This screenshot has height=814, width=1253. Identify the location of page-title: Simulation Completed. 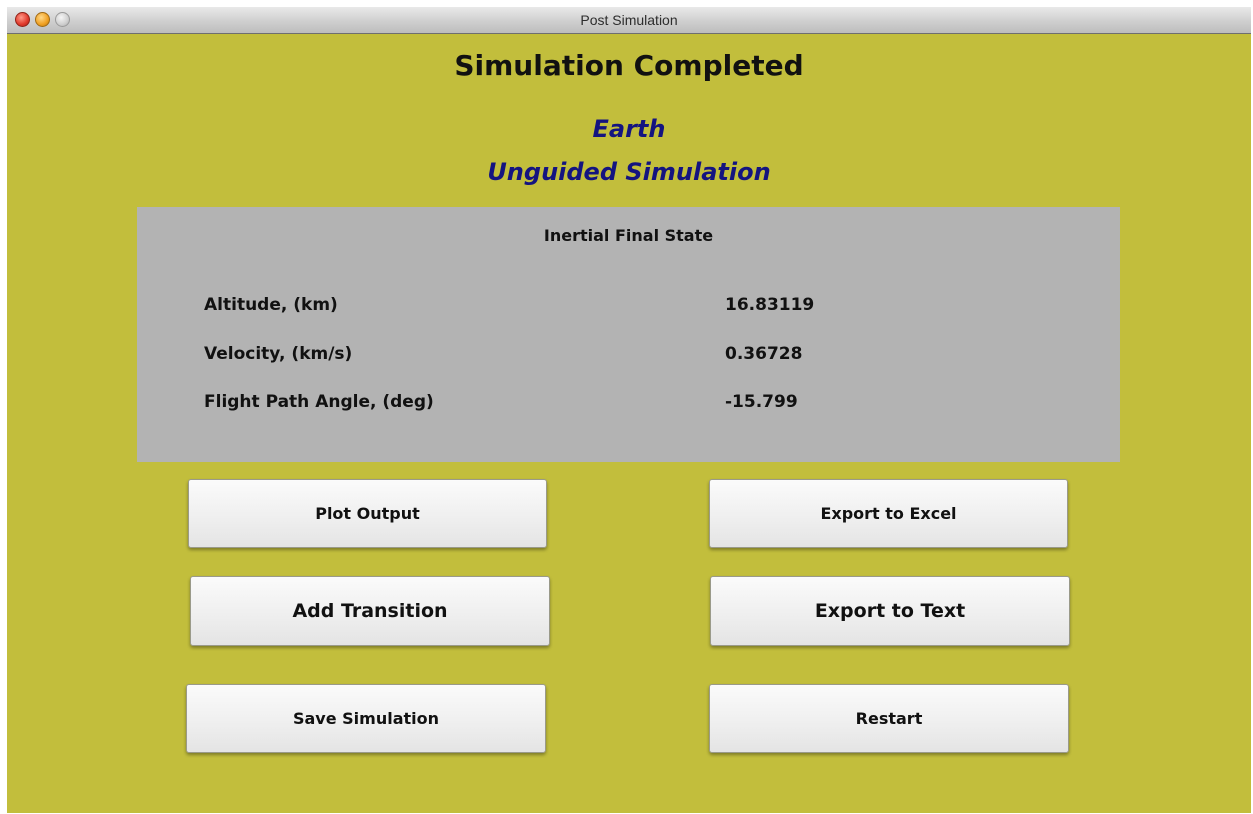
(629, 65).